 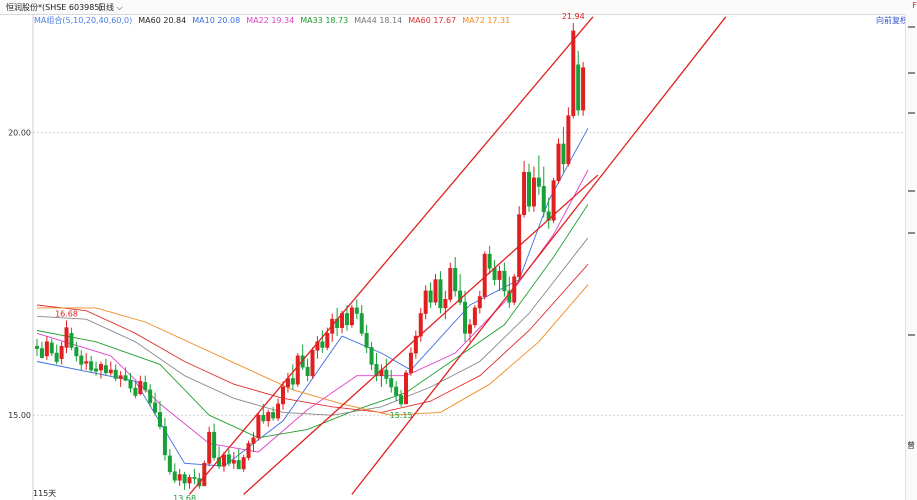 I want to click on y-tick-label: 20.00, so click(x=19, y=133).